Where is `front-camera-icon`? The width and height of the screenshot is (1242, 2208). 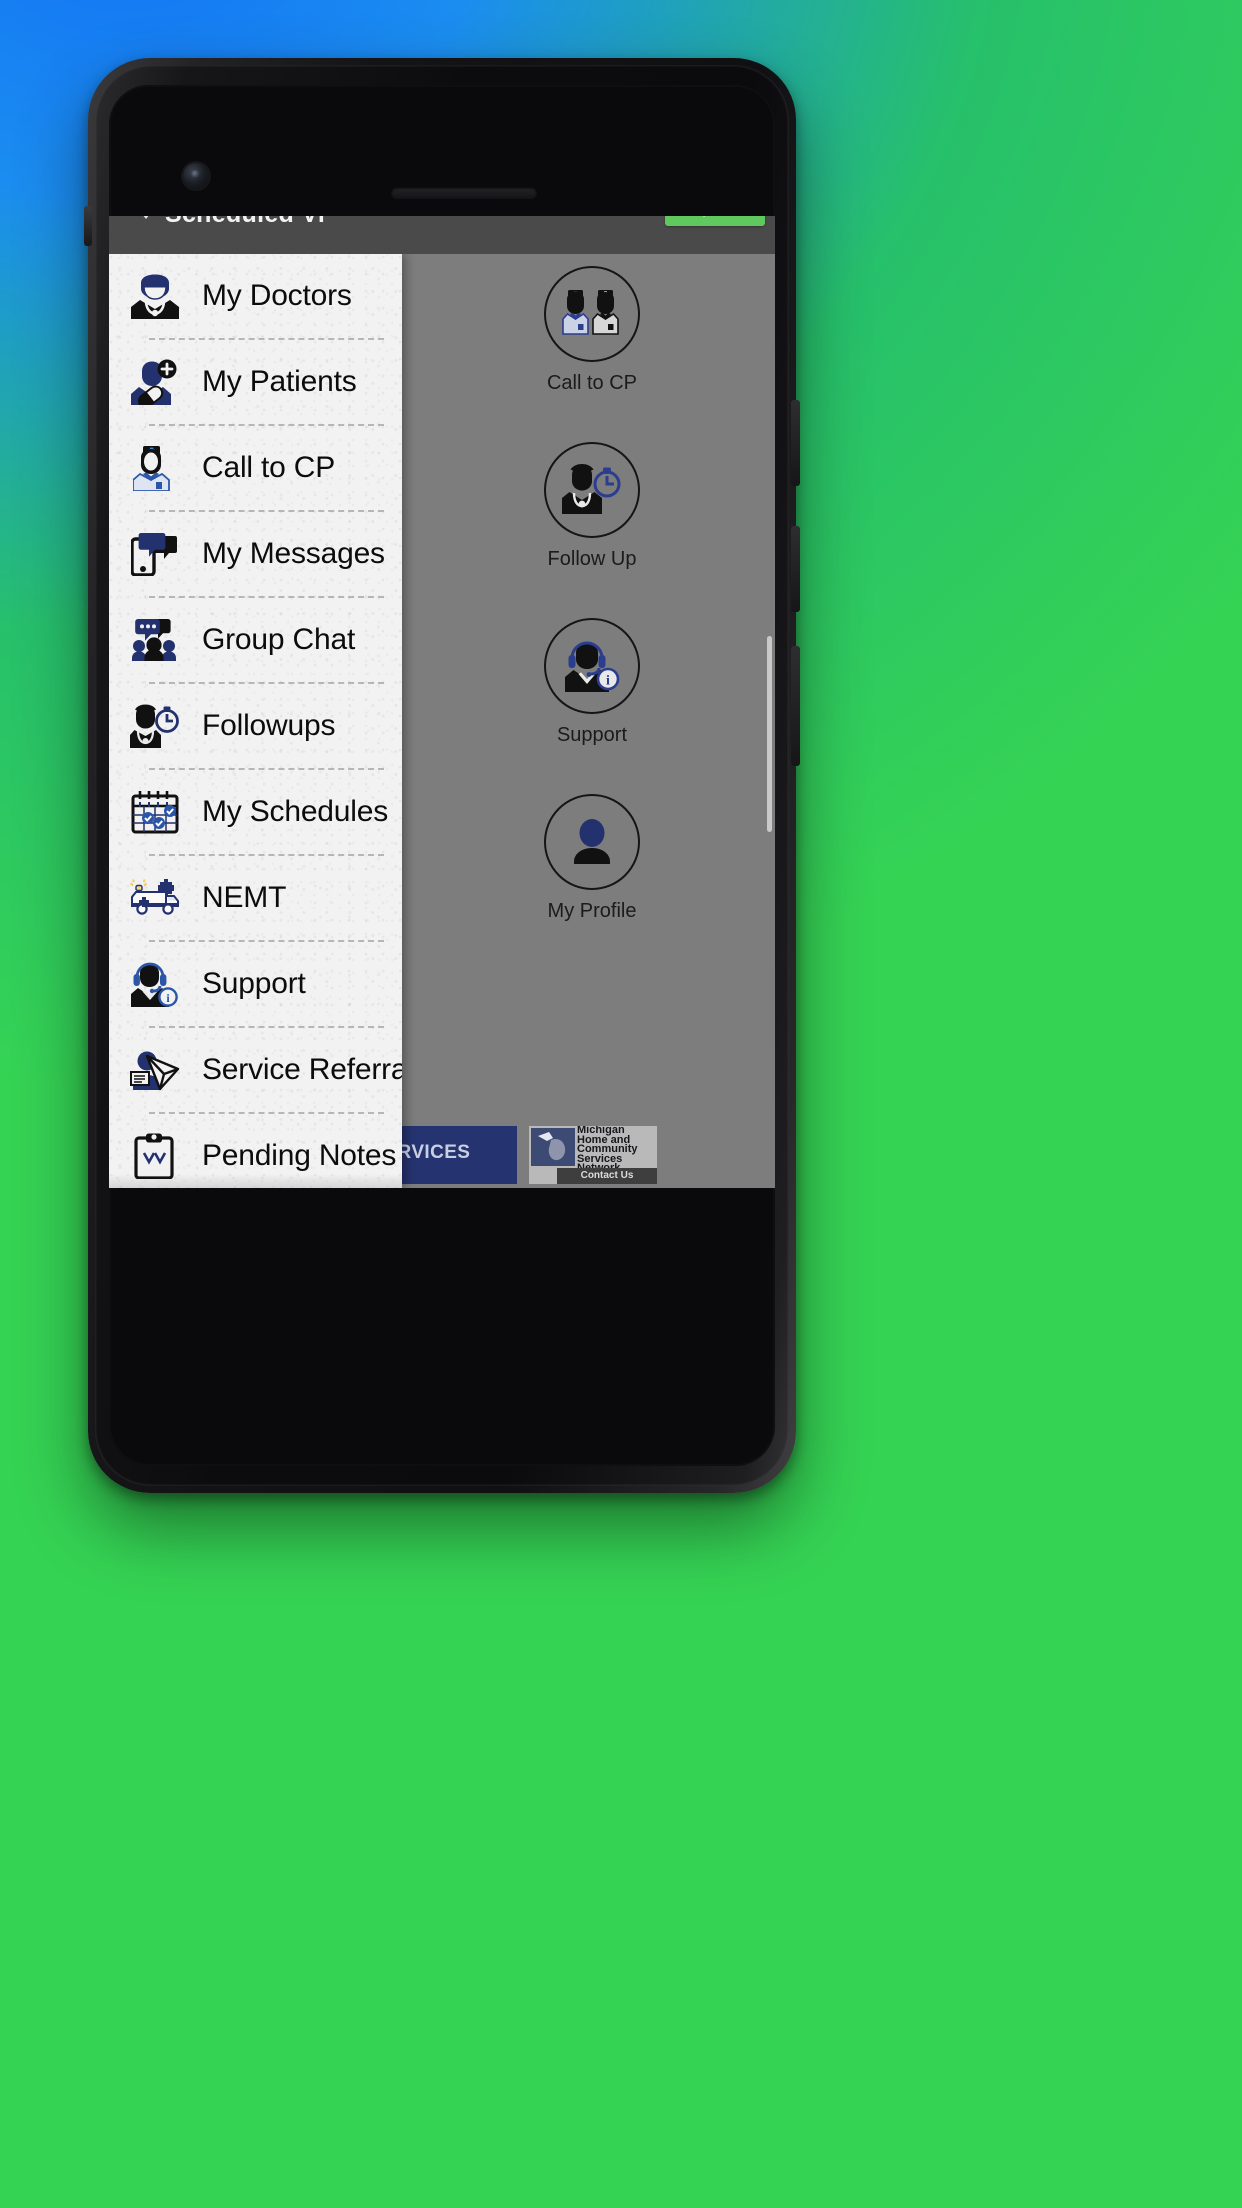
front-camera-icon is located at coordinates (196, 176).